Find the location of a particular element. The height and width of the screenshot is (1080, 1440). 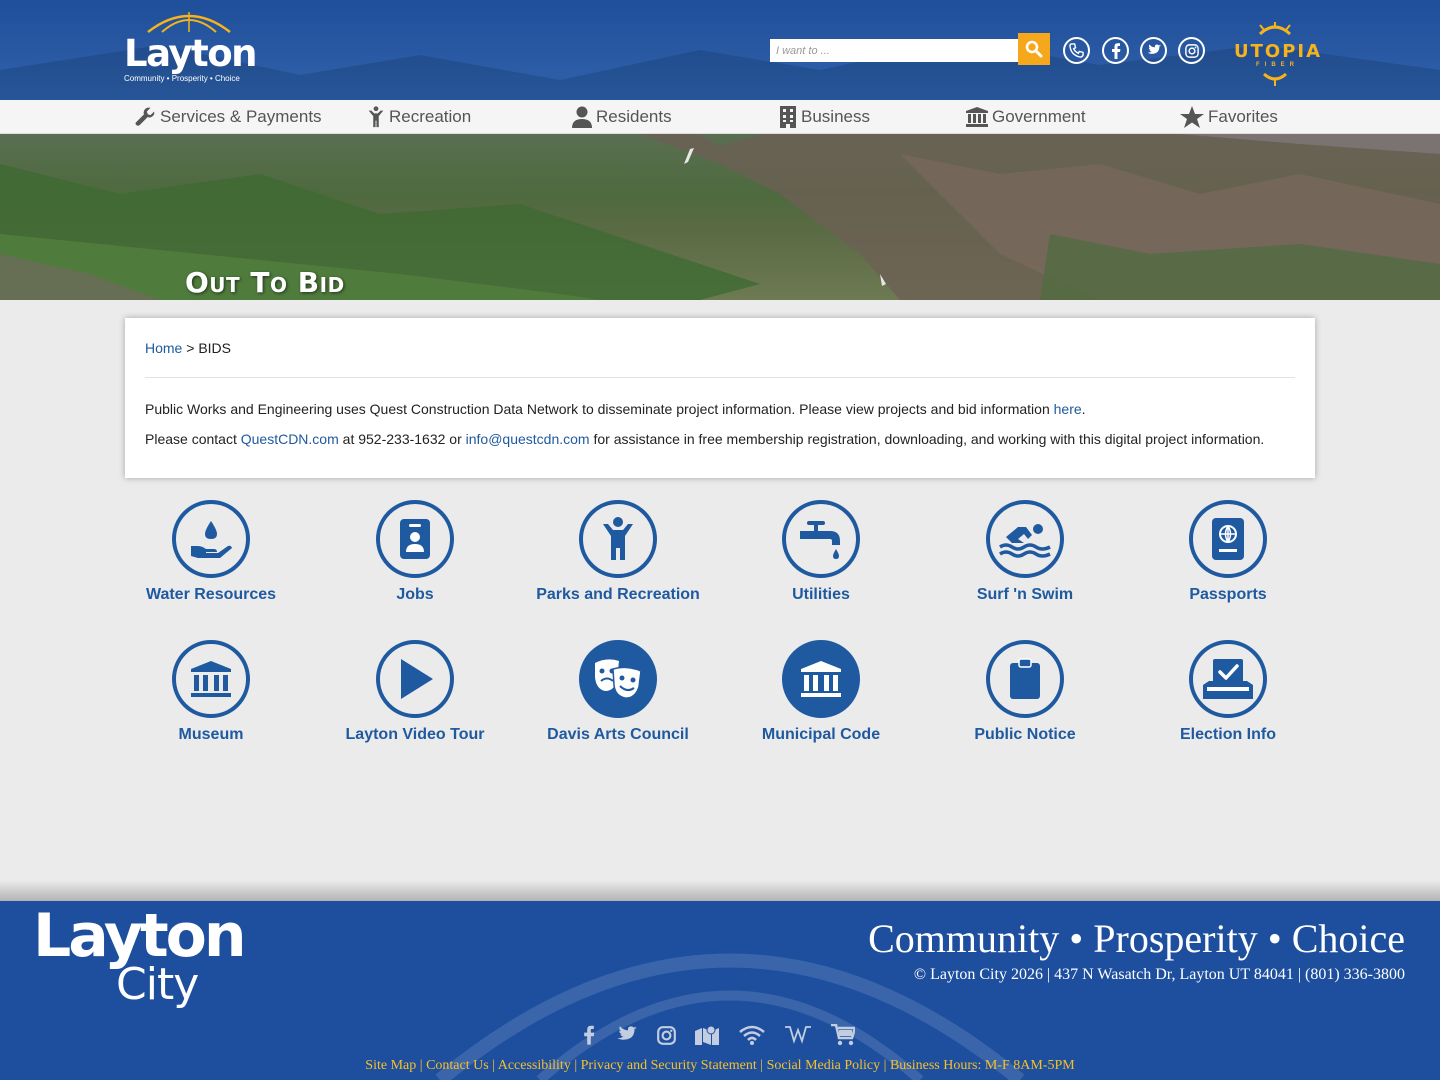

footer-cart-link is located at coordinates (842, 1035).